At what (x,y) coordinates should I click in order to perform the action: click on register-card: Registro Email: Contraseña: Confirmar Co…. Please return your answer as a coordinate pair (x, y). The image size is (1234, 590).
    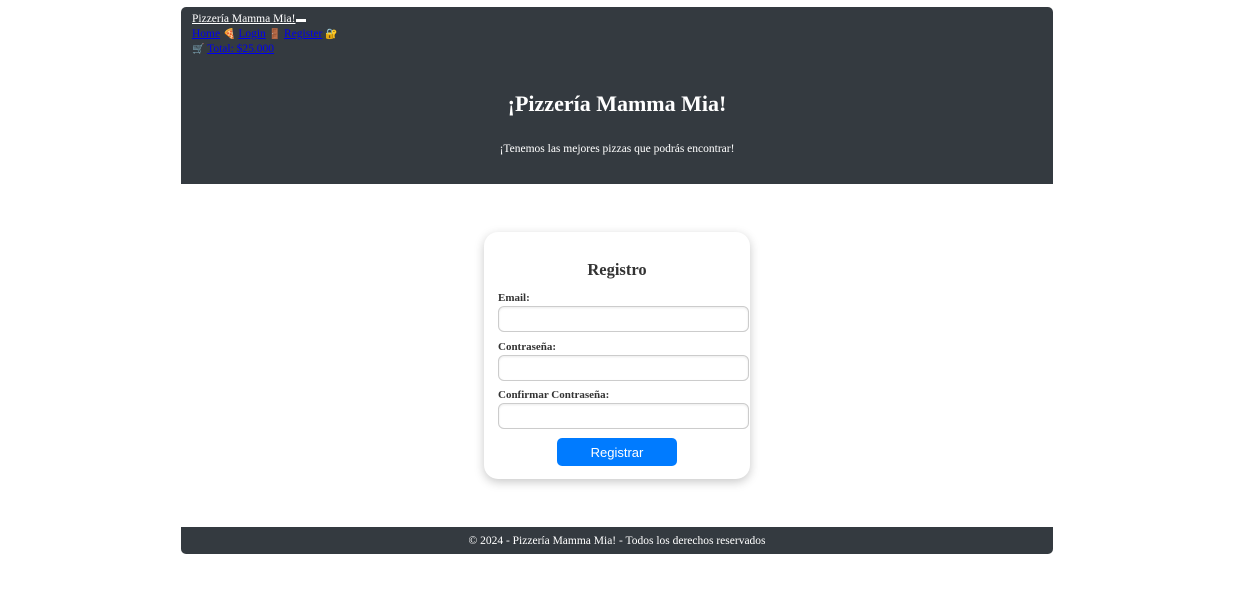
    Looking at the image, I should click on (617, 355).